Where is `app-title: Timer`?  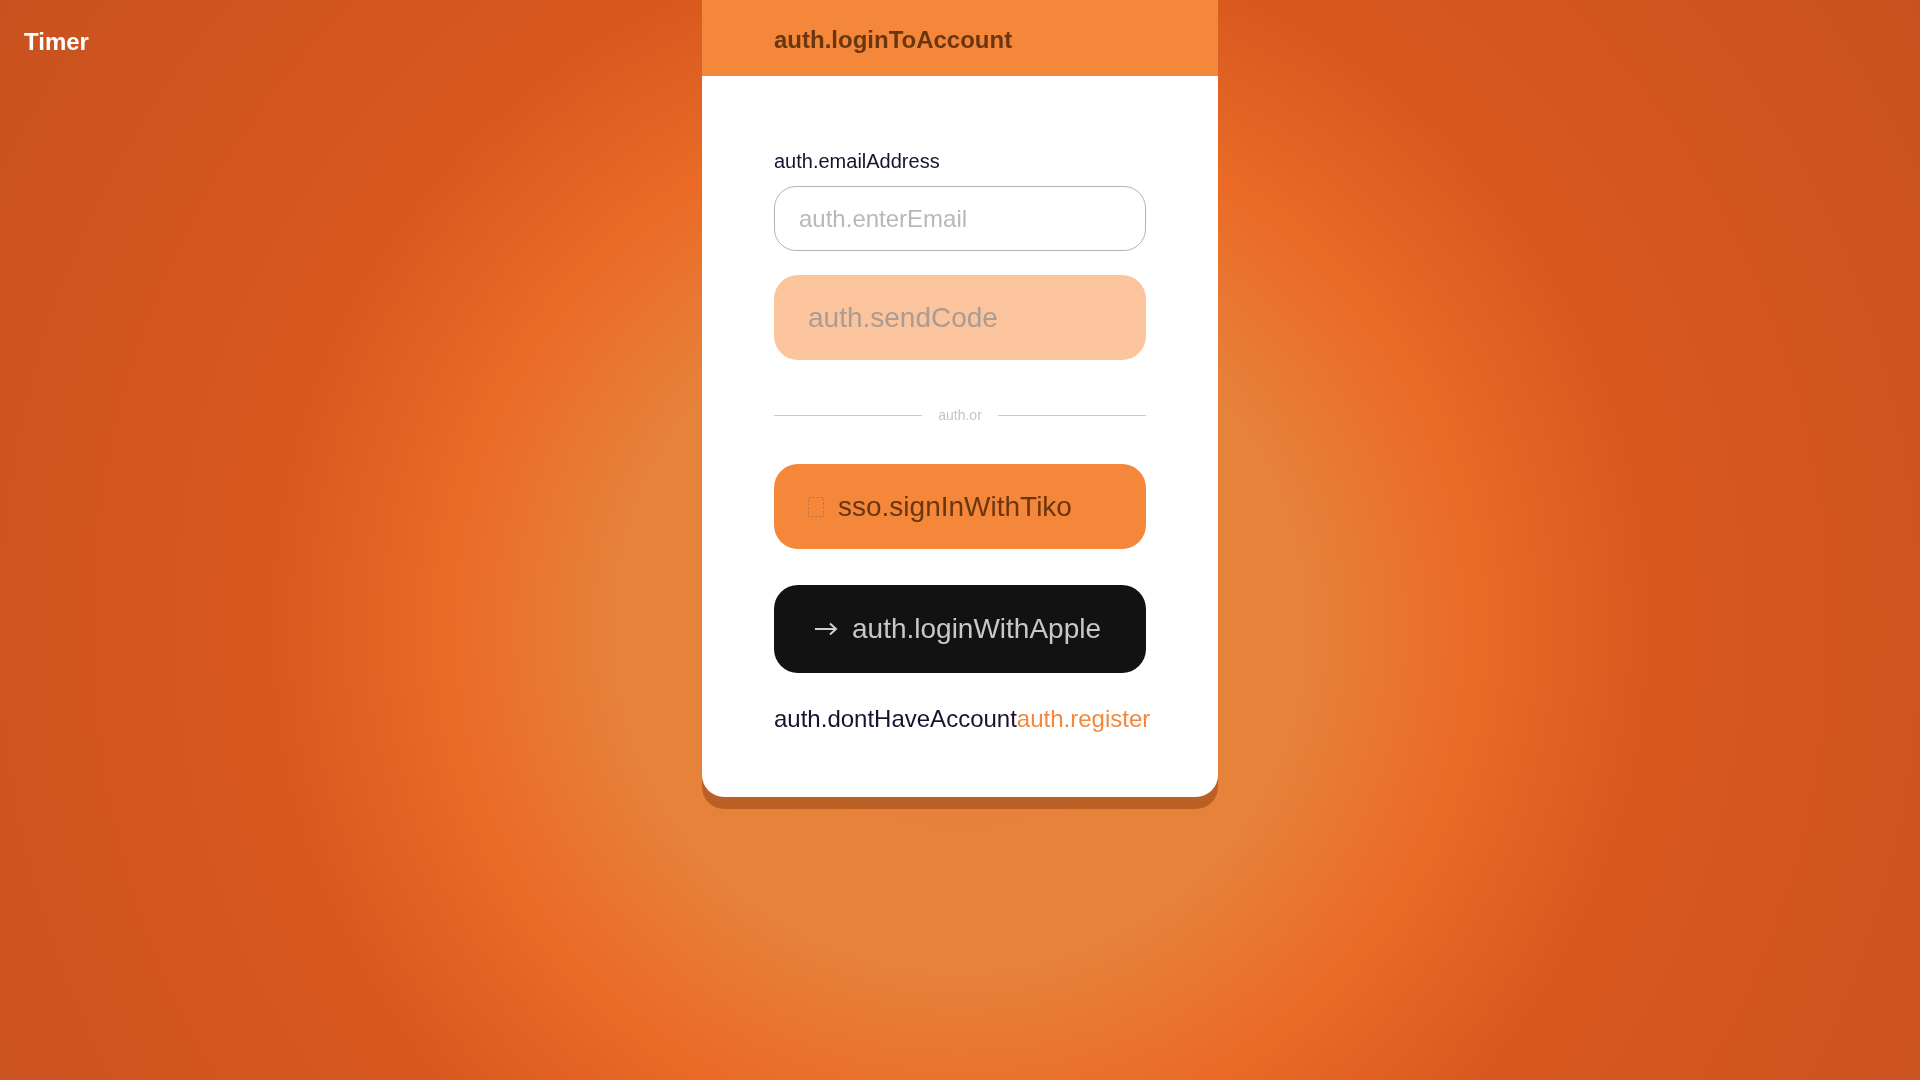
app-title: Timer is located at coordinates (56, 42).